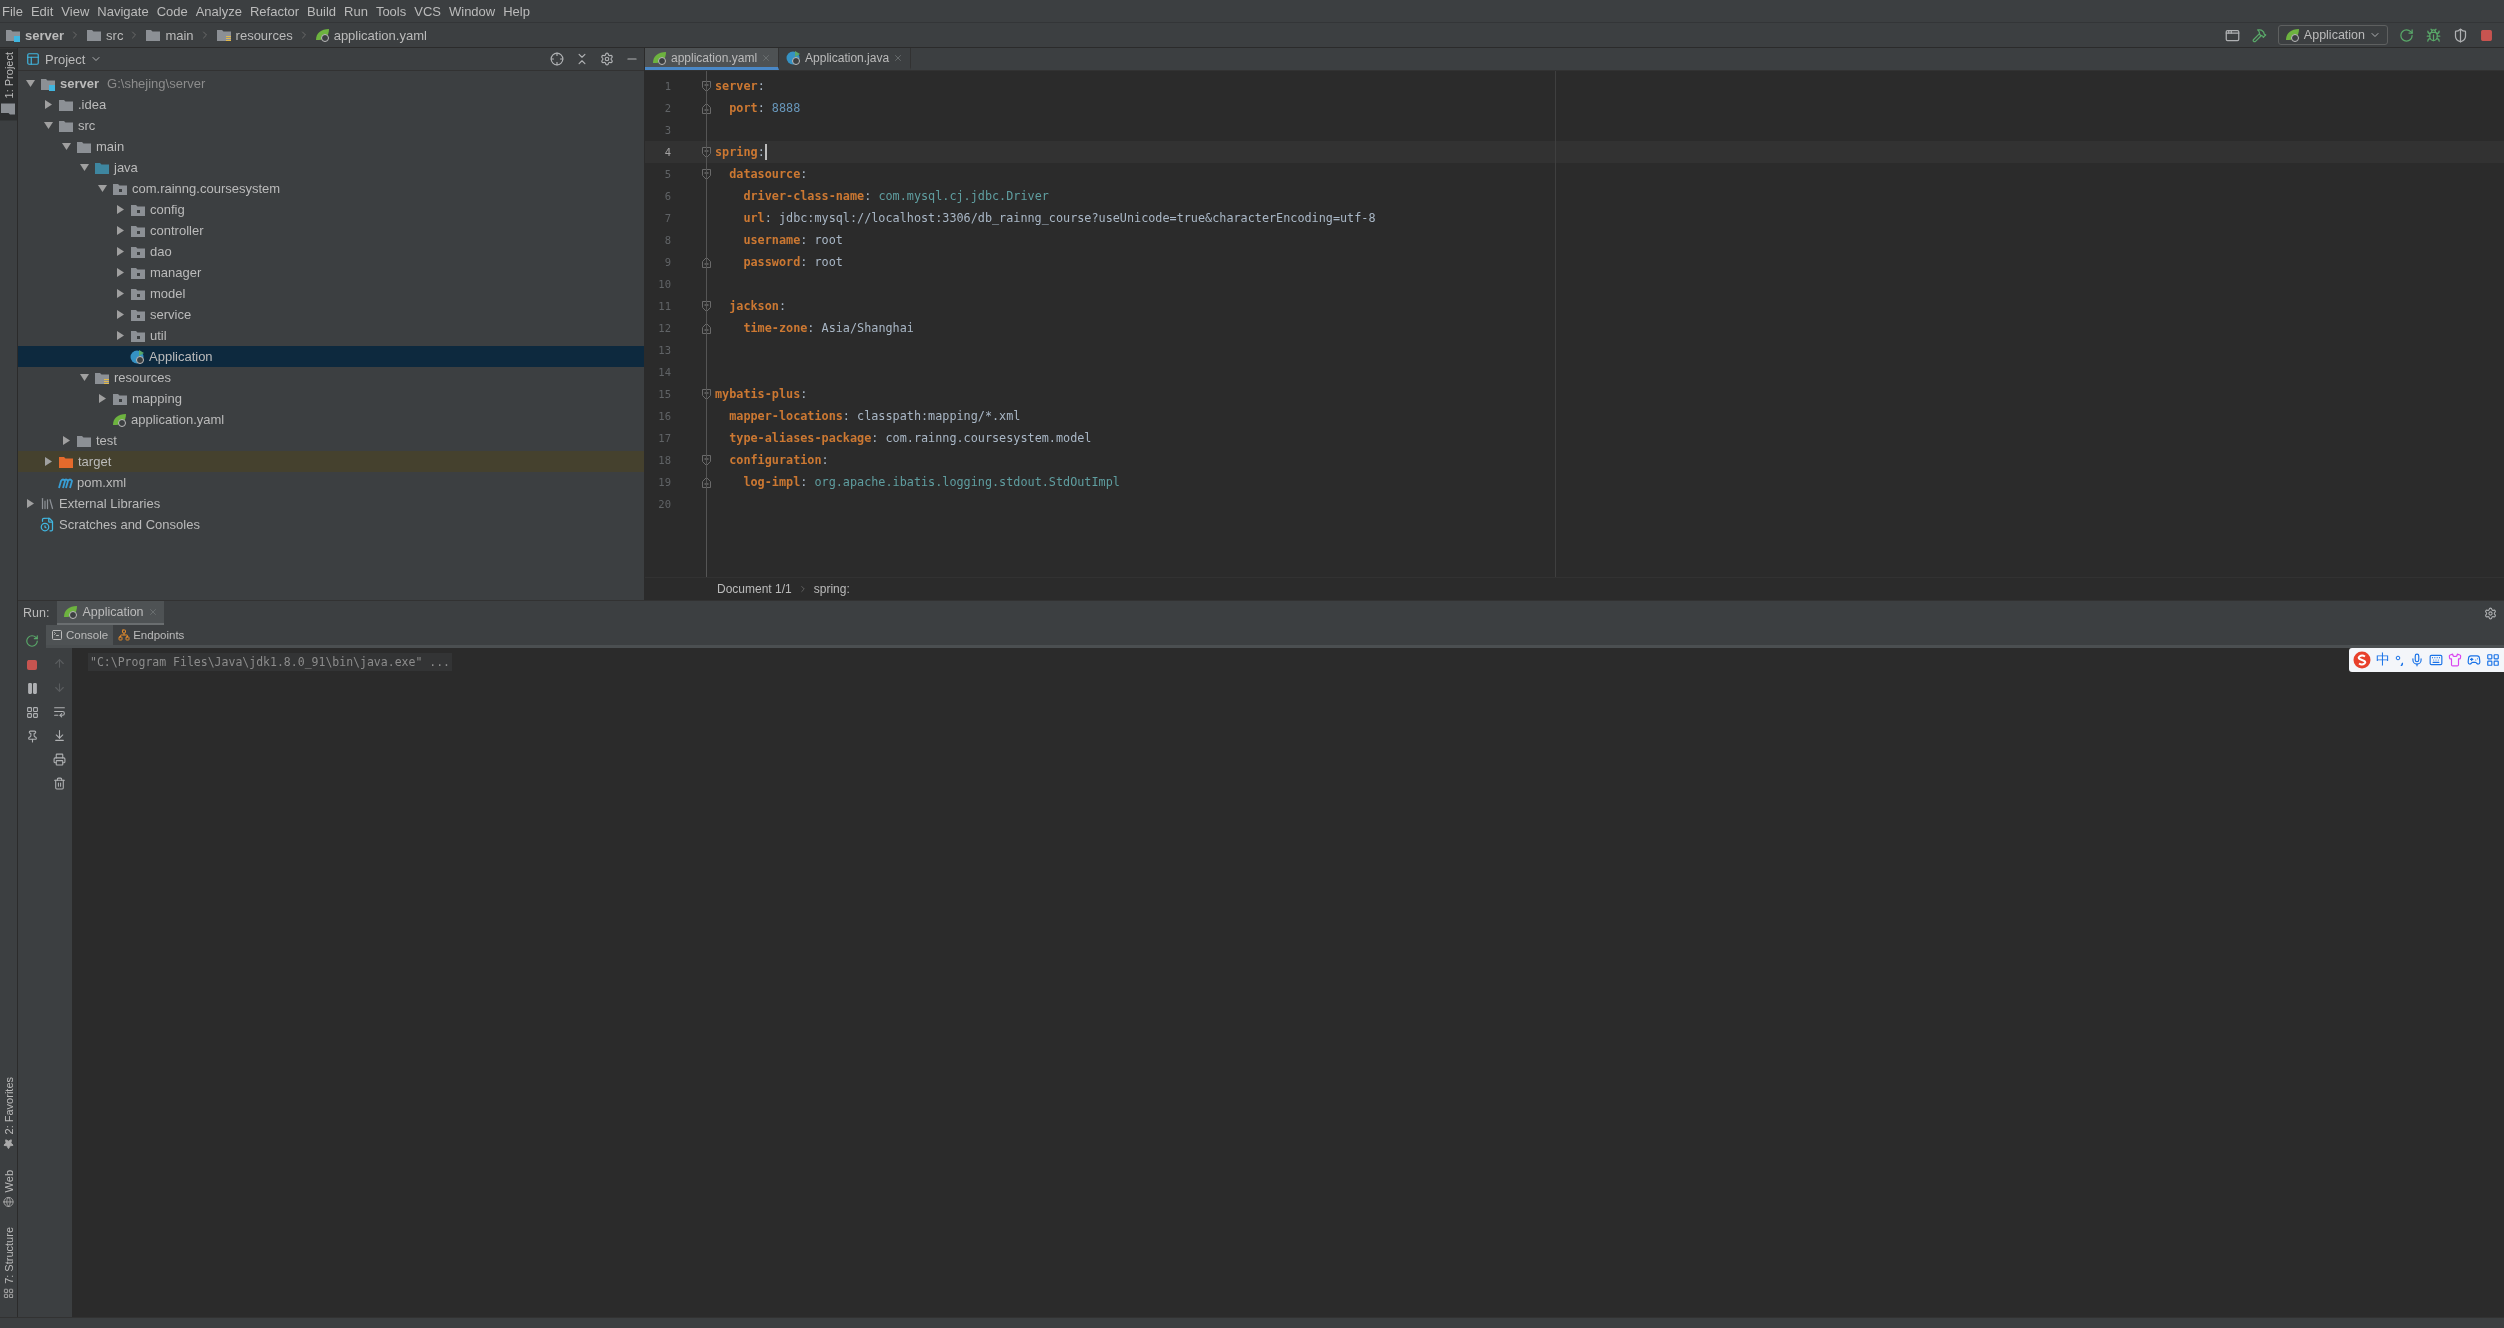 The image size is (2504, 1328). I want to click on menu-item: Edit, so click(44, 11).